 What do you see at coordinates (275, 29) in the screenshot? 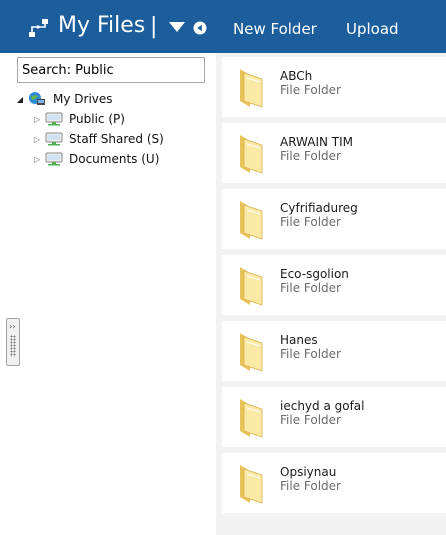
I see `new-folder-button: New Folder` at bounding box center [275, 29].